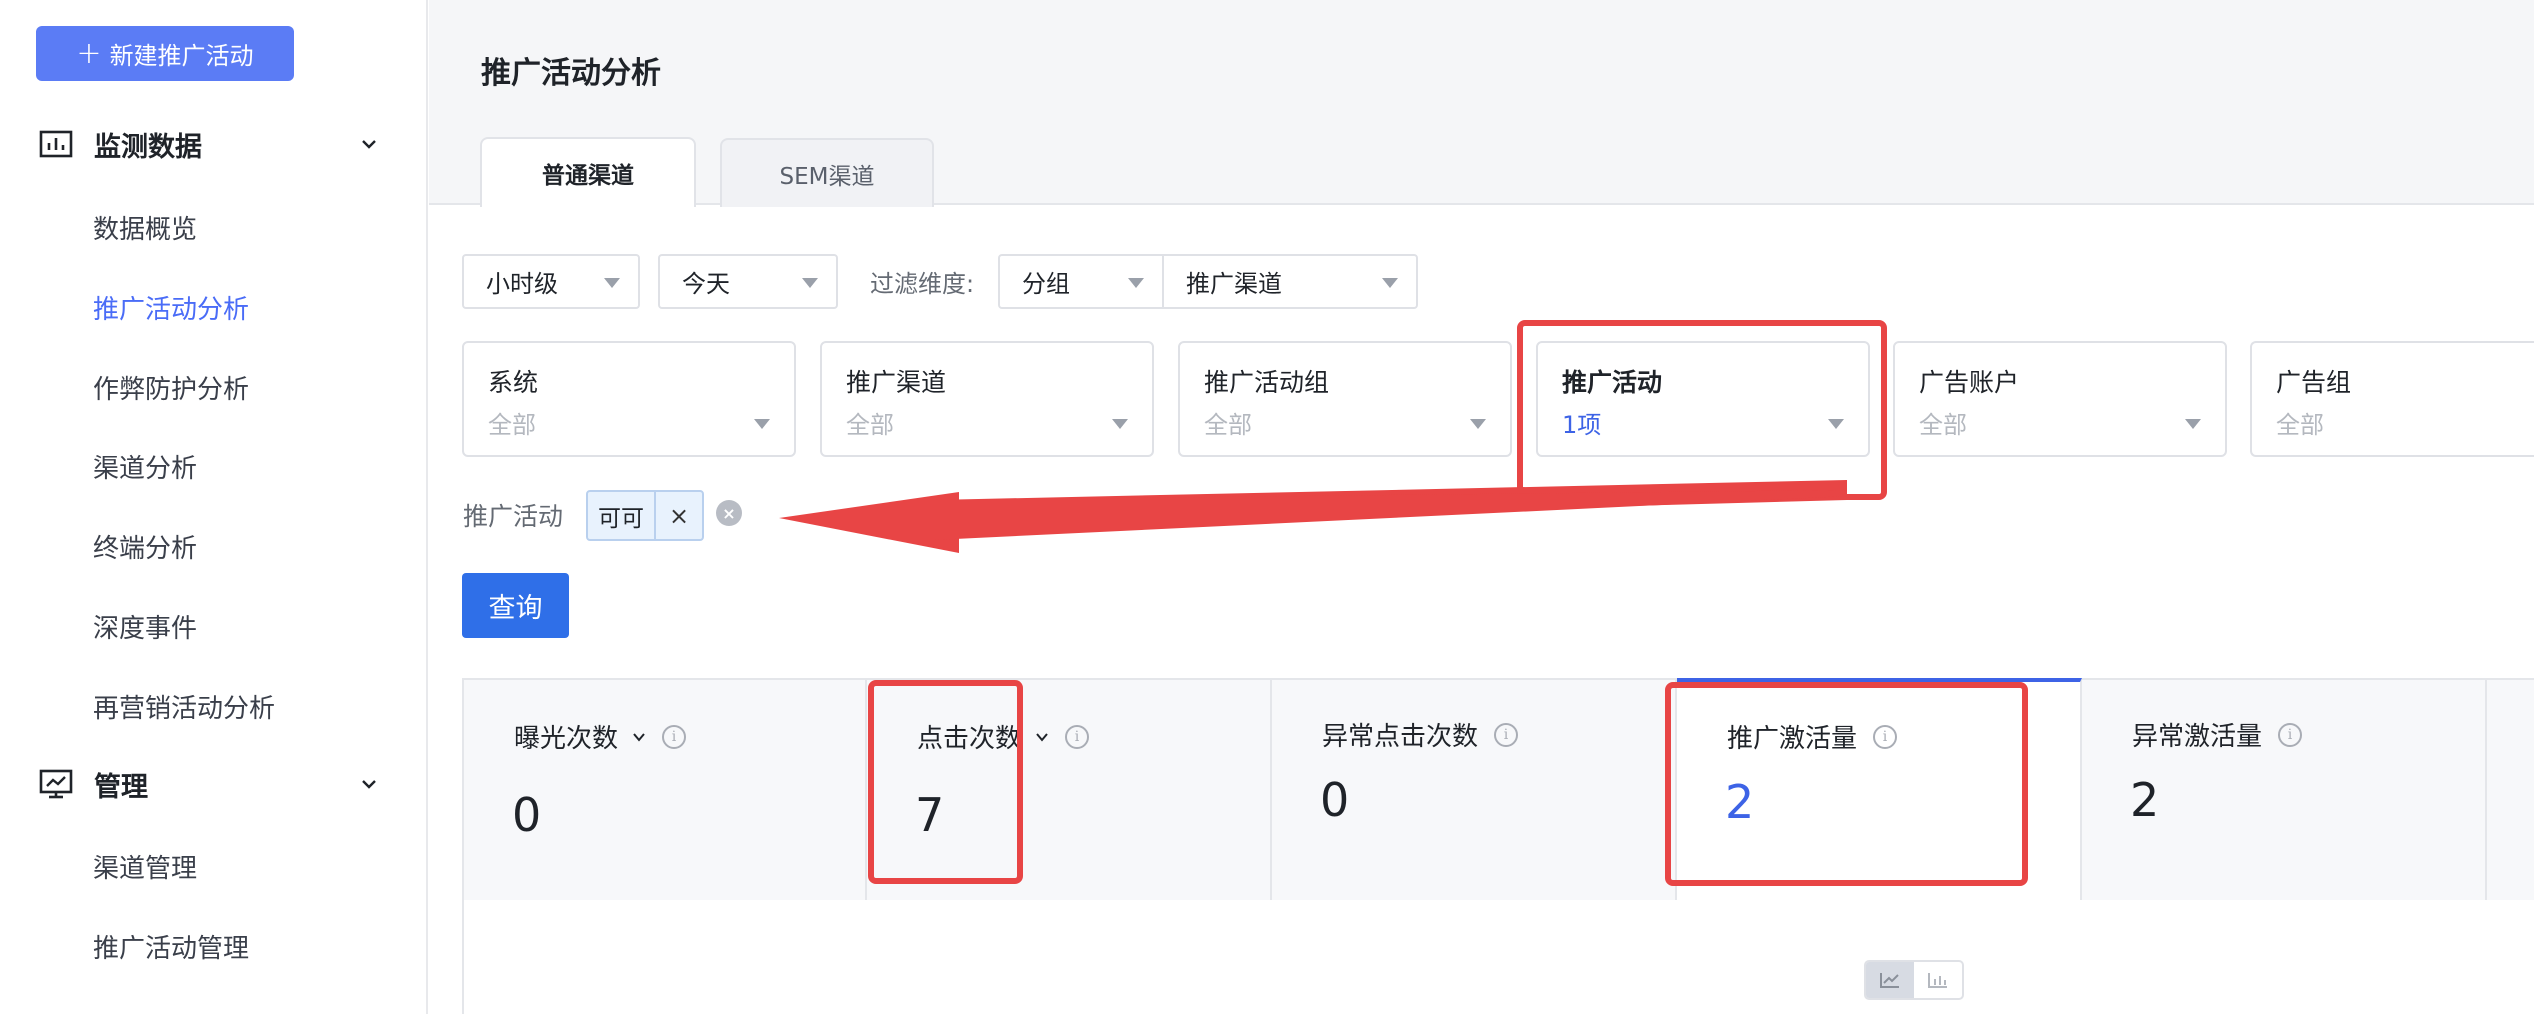 Image resolution: width=2534 pixels, height=1014 pixels. Describe the element at coordinates (2314, 382) in the screenshot. I see `card-title: 广告组` at that location.